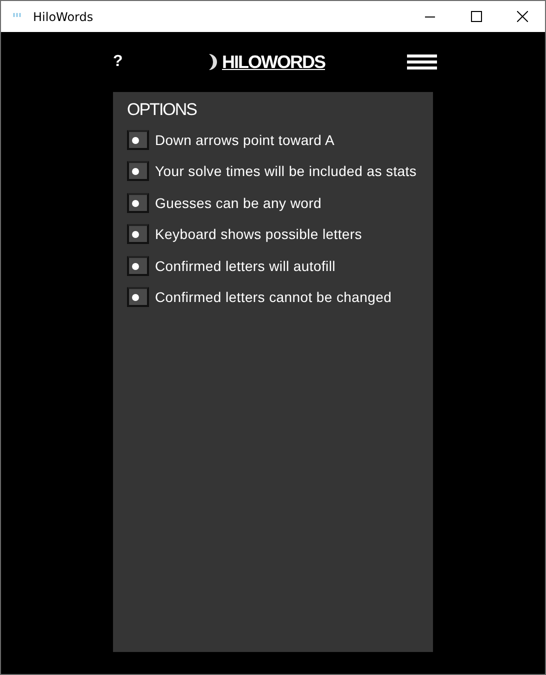 This screenshot has height=675, width=546. Describe the element at coordinates (422, 62) in the screenshot. I see `menu-icon` at that location.